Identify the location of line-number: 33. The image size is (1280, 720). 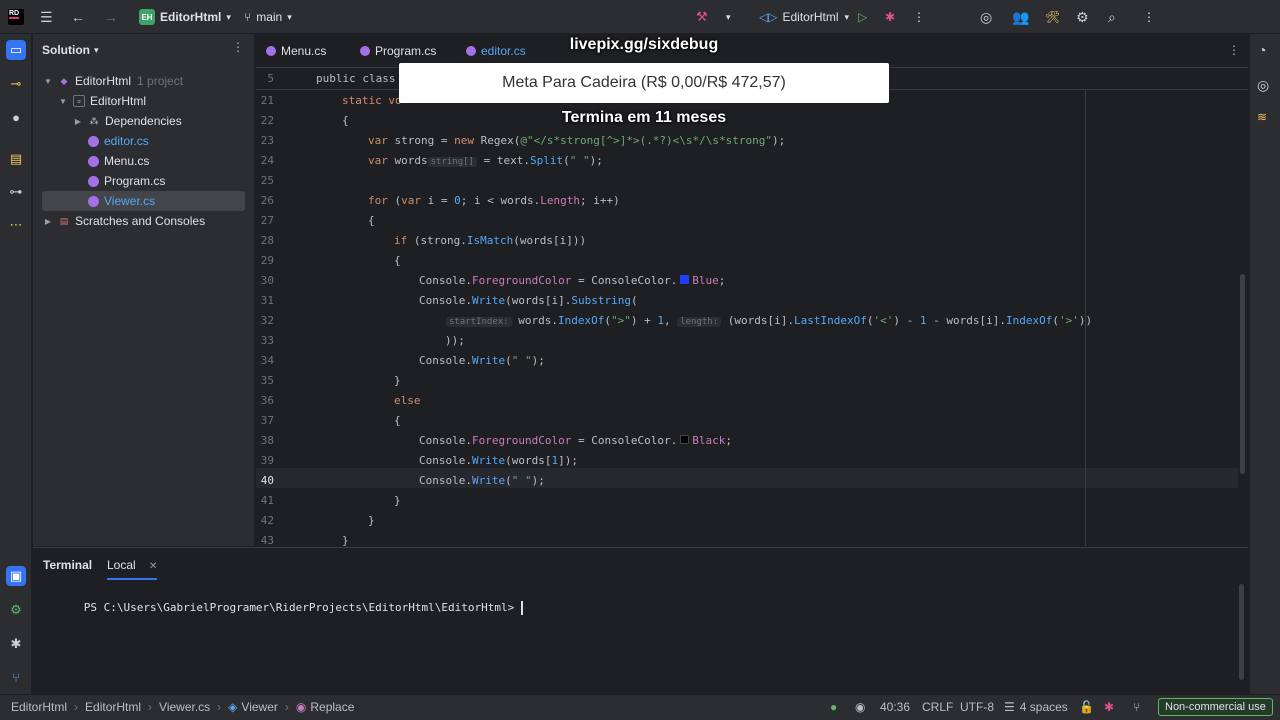
(267, 340).